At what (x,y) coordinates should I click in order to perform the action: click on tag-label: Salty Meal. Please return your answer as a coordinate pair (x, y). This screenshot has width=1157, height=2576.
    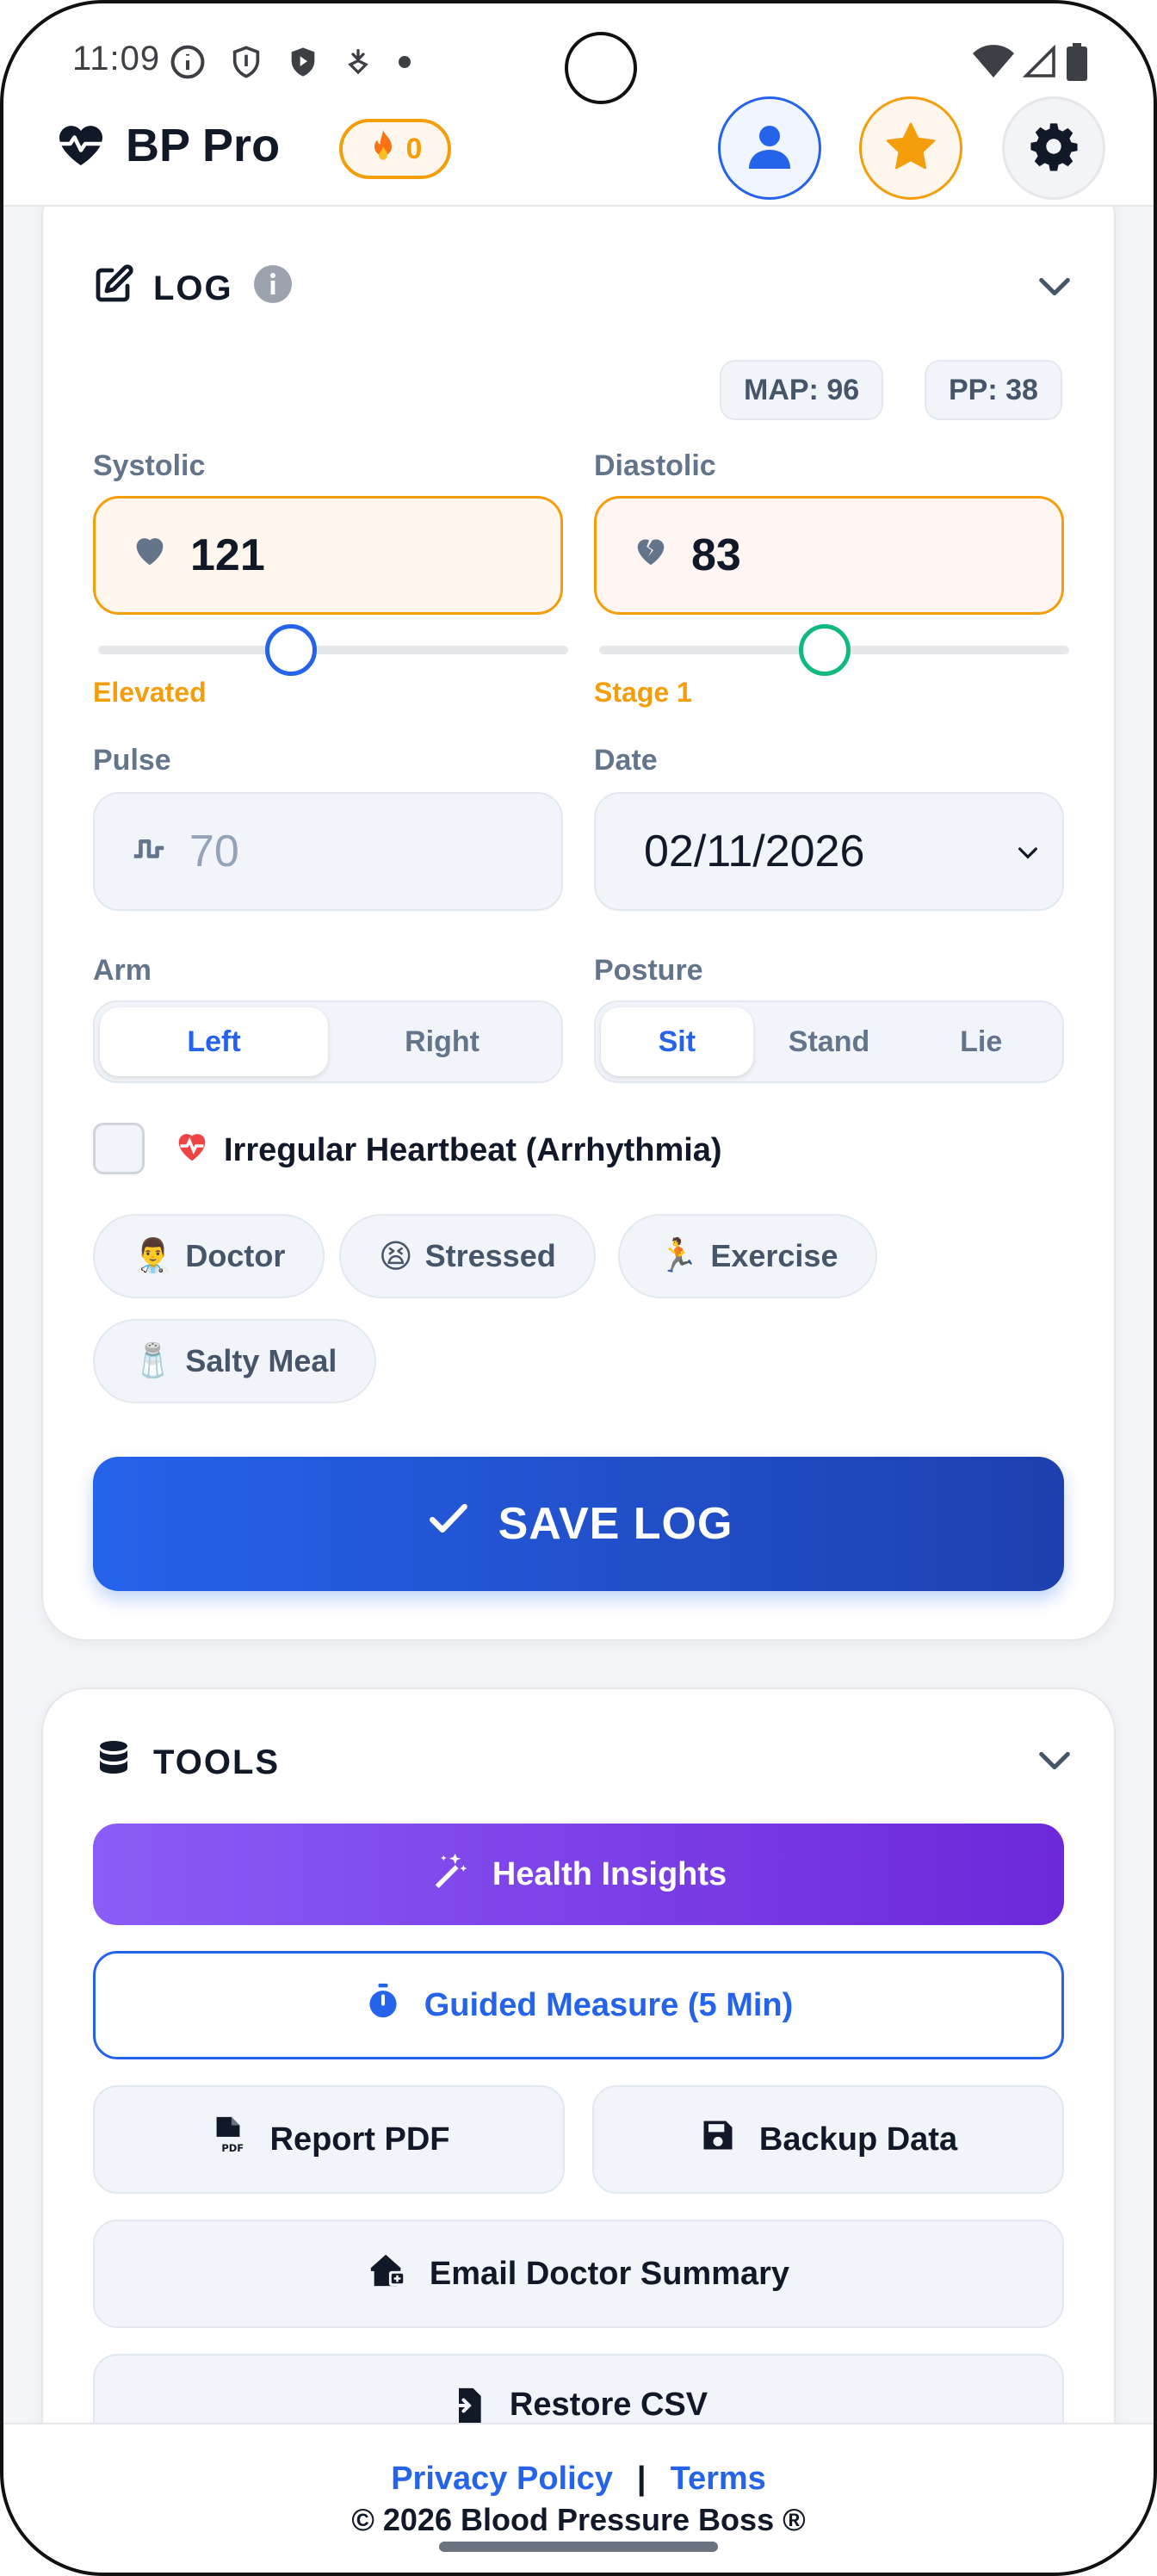
    Looking at the image, I should click on (261, 1360).